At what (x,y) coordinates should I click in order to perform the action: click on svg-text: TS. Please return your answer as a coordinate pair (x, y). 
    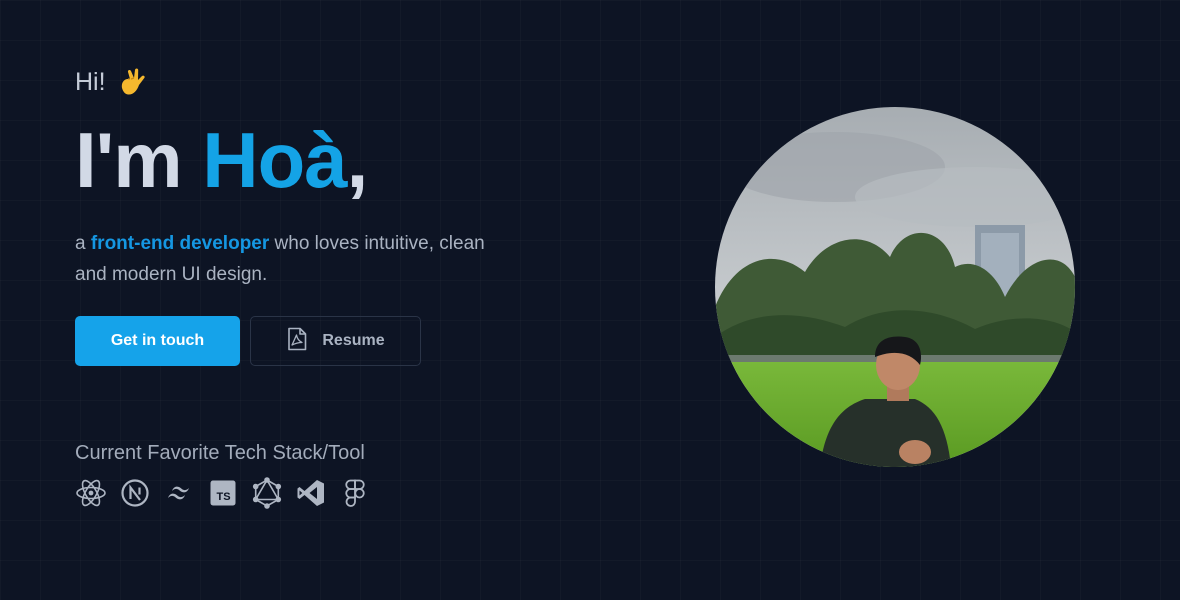
    Looking at the image, I should click on (223, 497).